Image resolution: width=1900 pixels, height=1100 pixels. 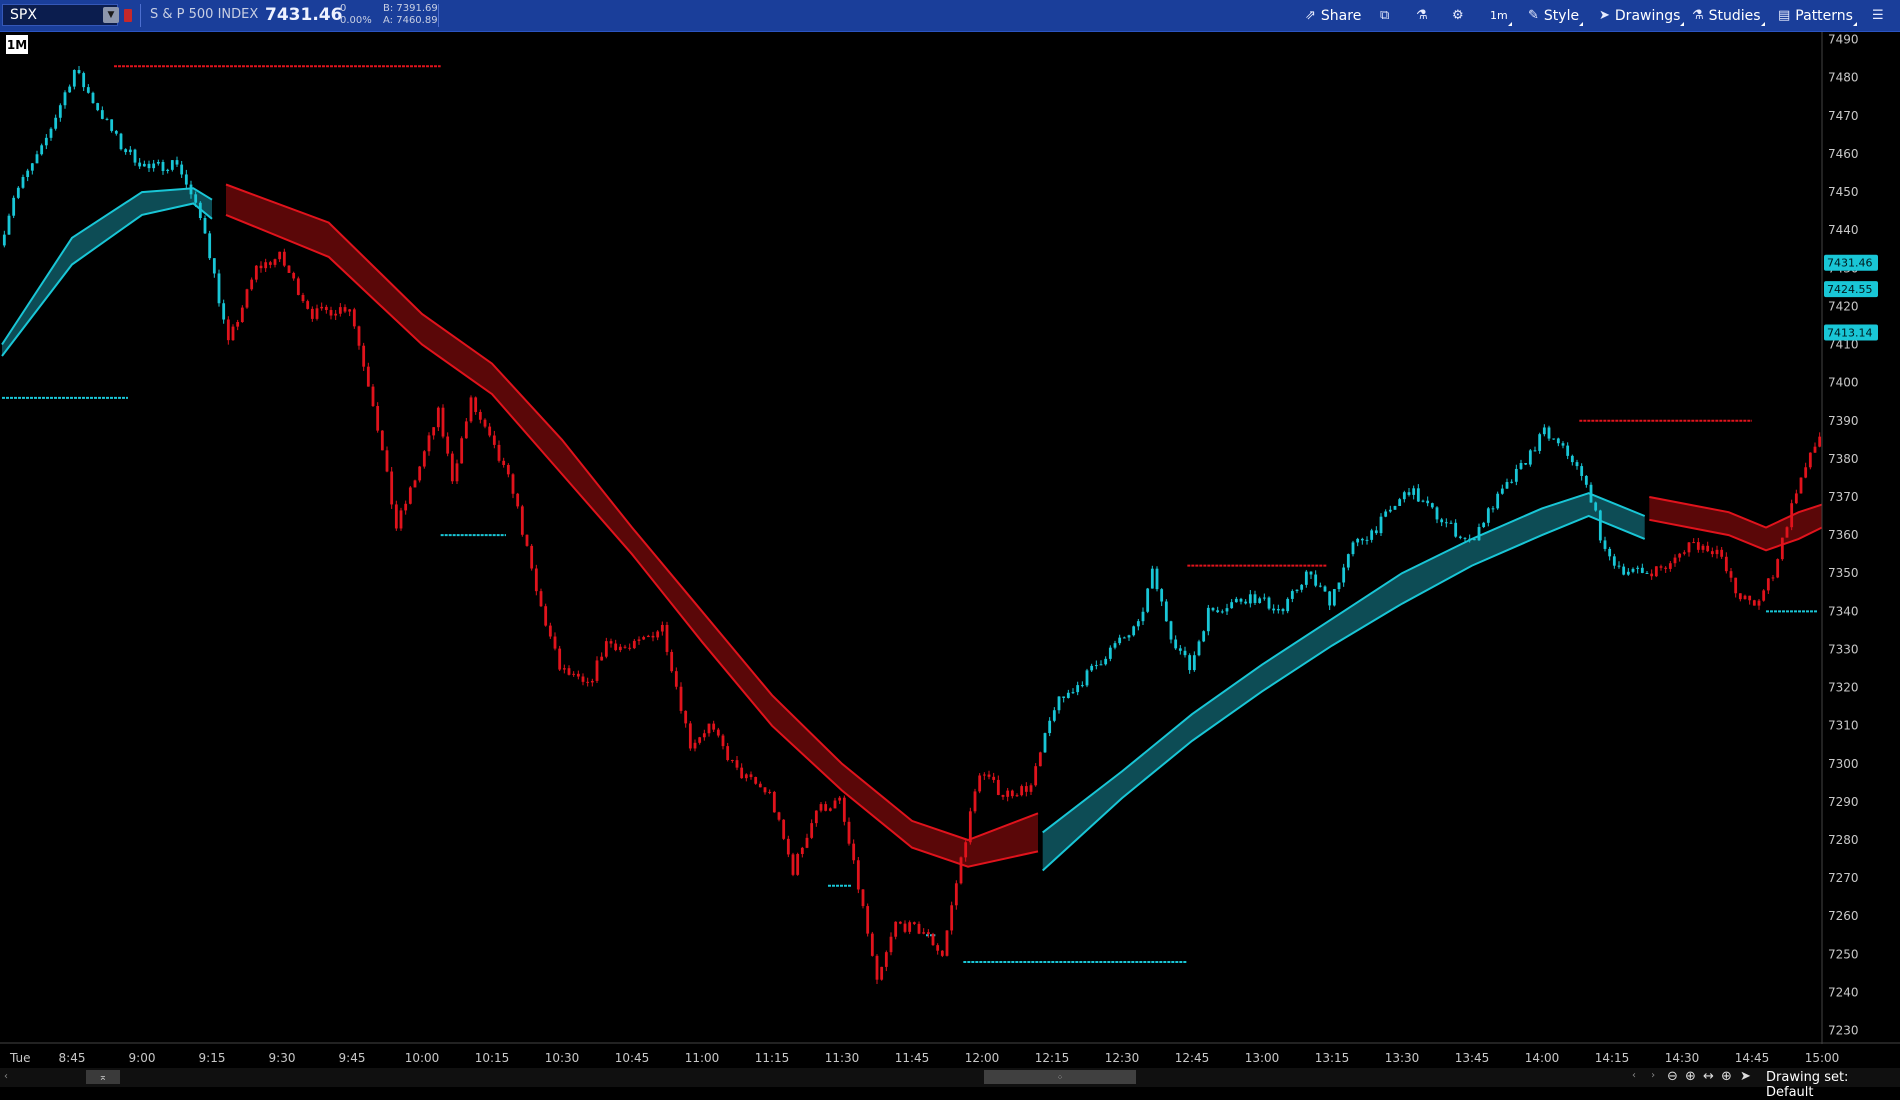 What do you see at coordinates (17, 44) in the screenshot?
I see `aggregation-badge: 1M` at bounding box center [17, 44].